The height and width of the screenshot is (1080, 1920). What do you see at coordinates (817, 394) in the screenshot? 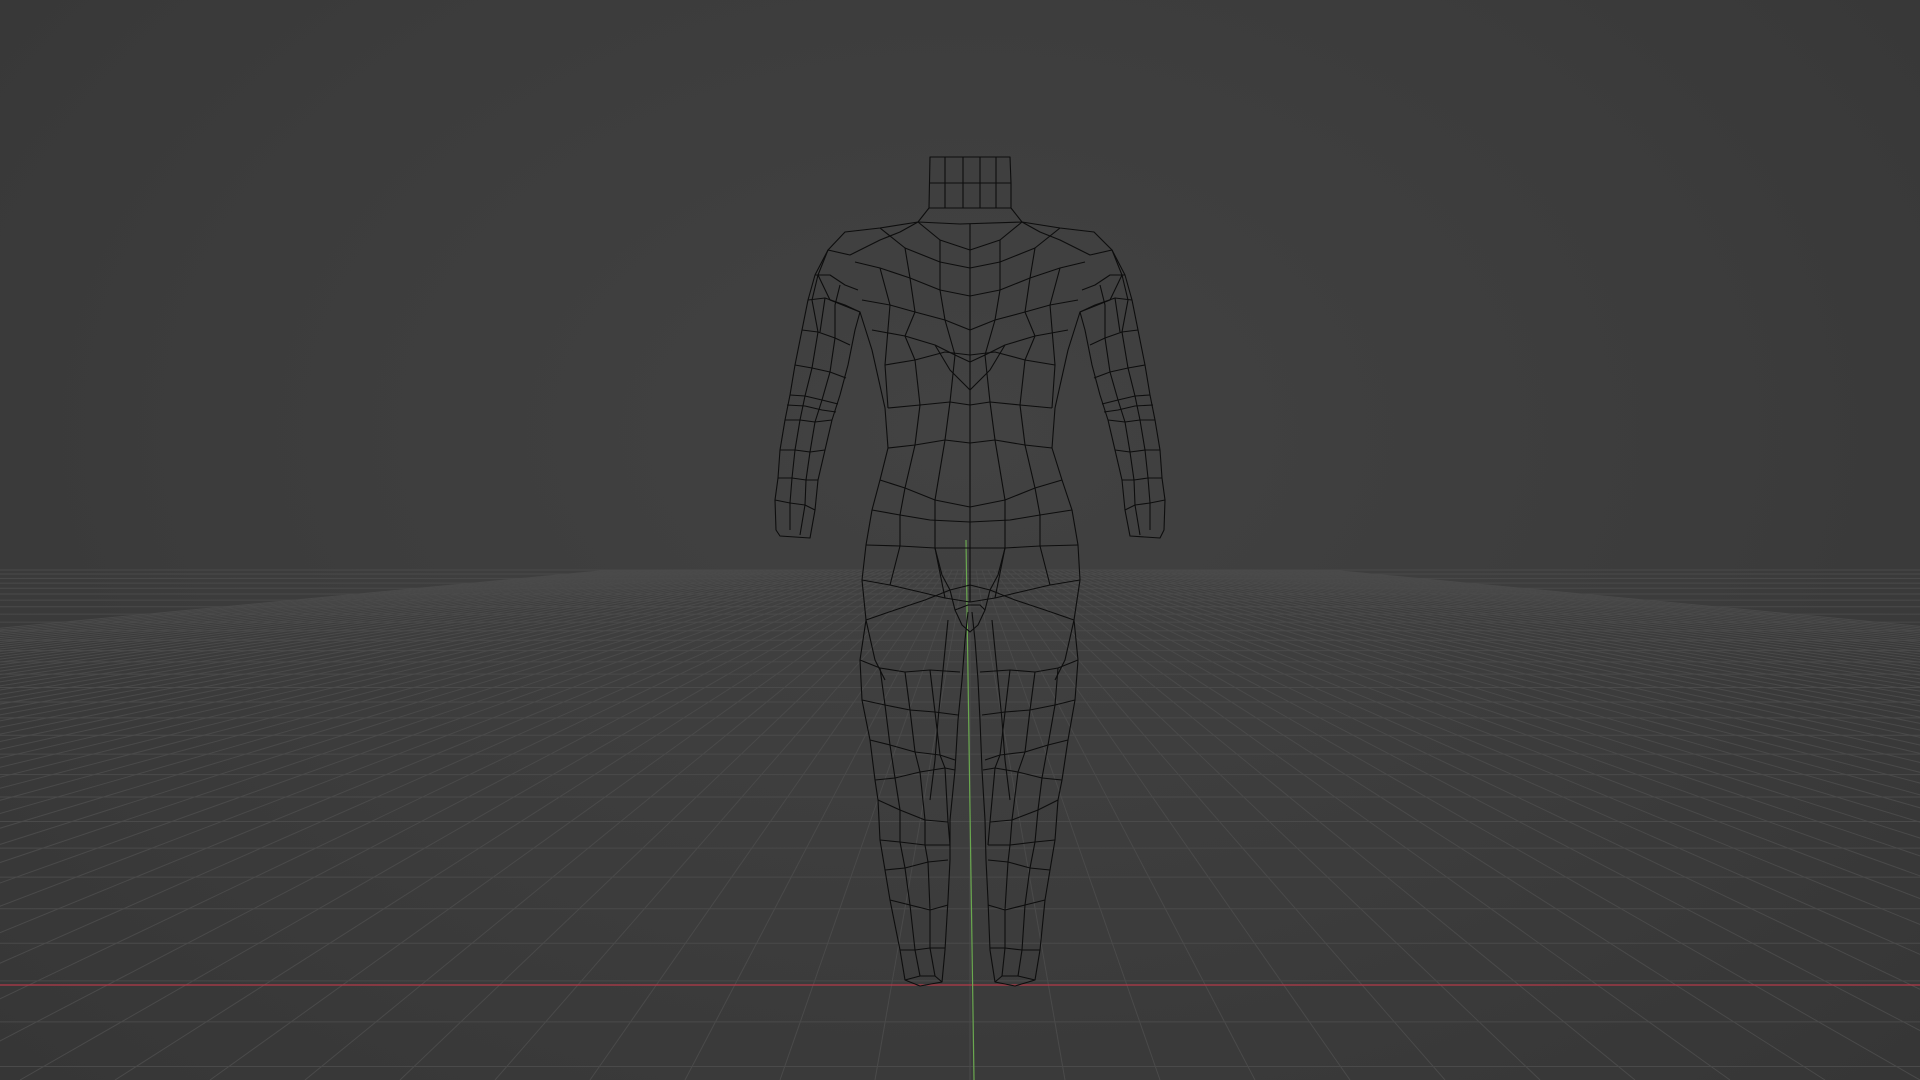
I see `left-arm-mesh` at bounding box center [817, 394].